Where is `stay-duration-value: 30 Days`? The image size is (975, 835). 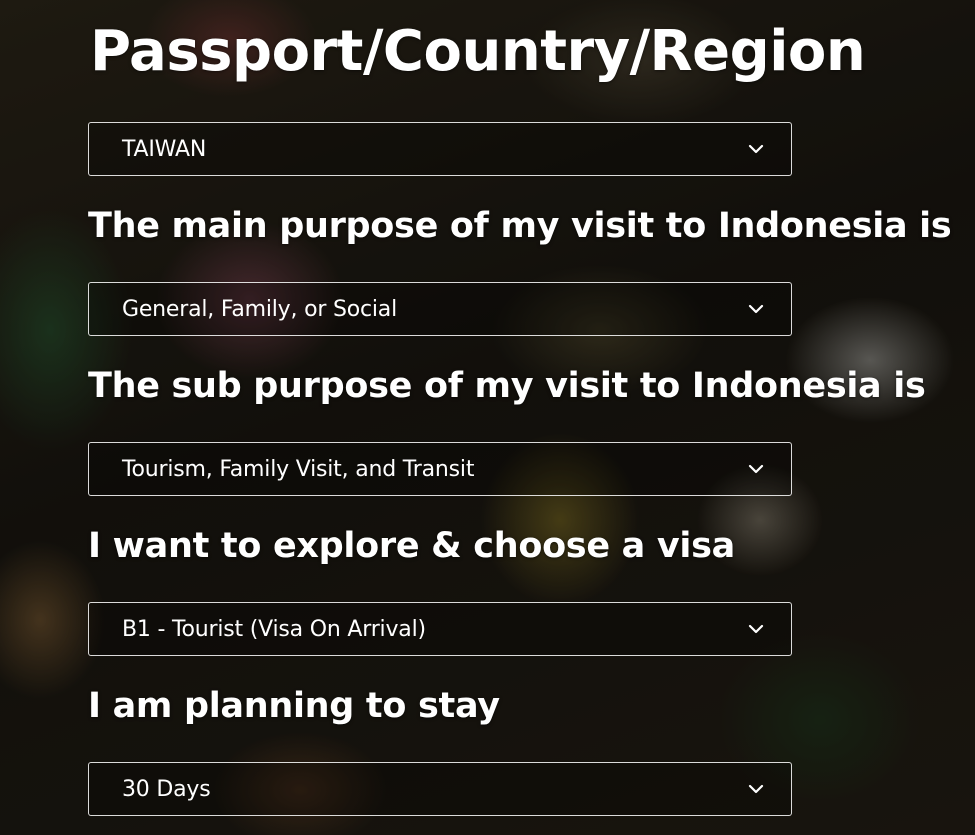
stay-duration-value: 30 Days is located at coordinates (166, 789).